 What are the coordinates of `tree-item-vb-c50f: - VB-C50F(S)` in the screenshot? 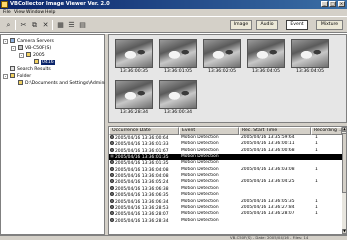 It's located at (31, 48).